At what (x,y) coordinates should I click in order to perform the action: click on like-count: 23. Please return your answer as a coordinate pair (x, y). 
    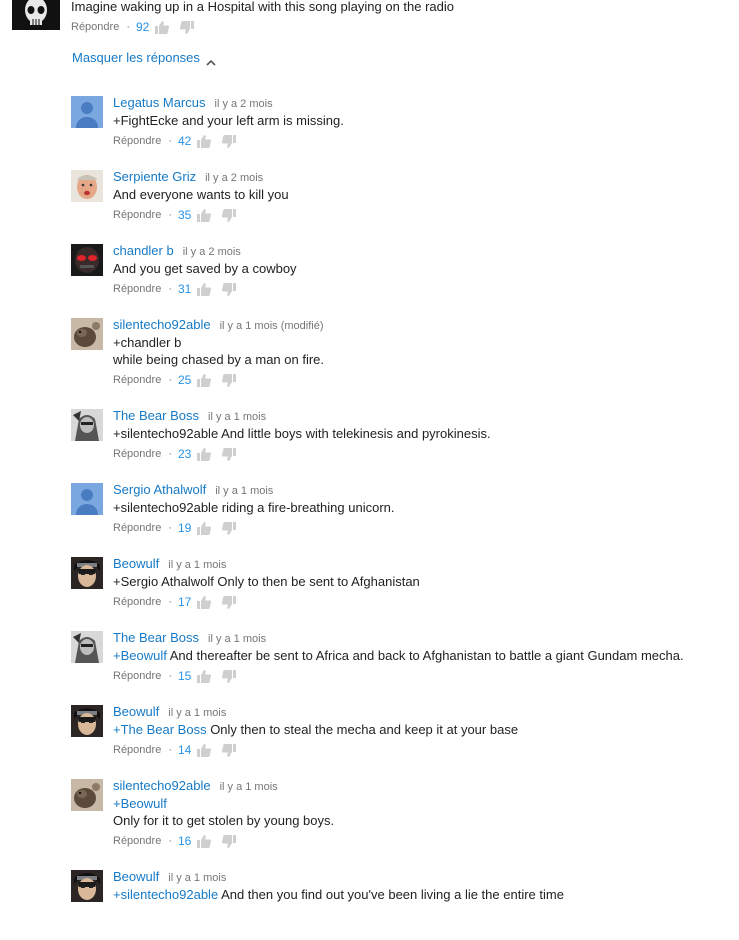
    Looking at the image, I should click on (185, 454).